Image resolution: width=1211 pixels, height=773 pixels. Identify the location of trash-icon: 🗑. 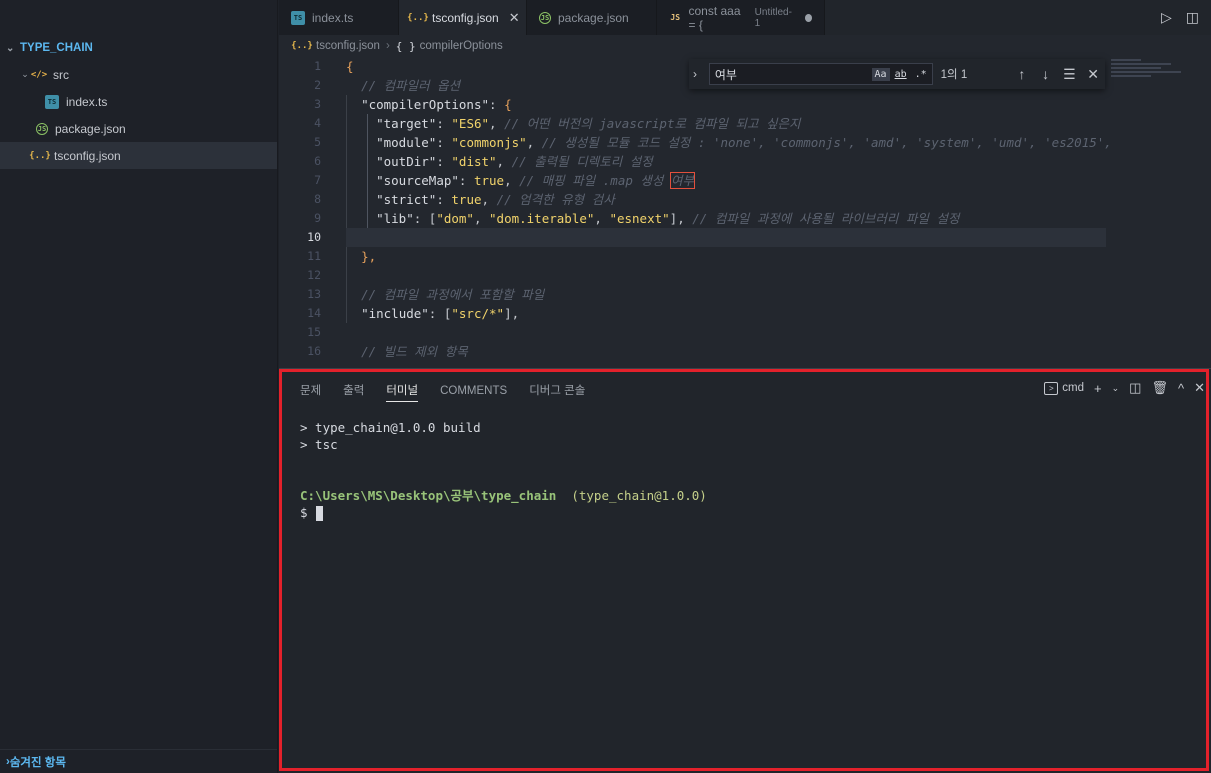
(1159, 388).